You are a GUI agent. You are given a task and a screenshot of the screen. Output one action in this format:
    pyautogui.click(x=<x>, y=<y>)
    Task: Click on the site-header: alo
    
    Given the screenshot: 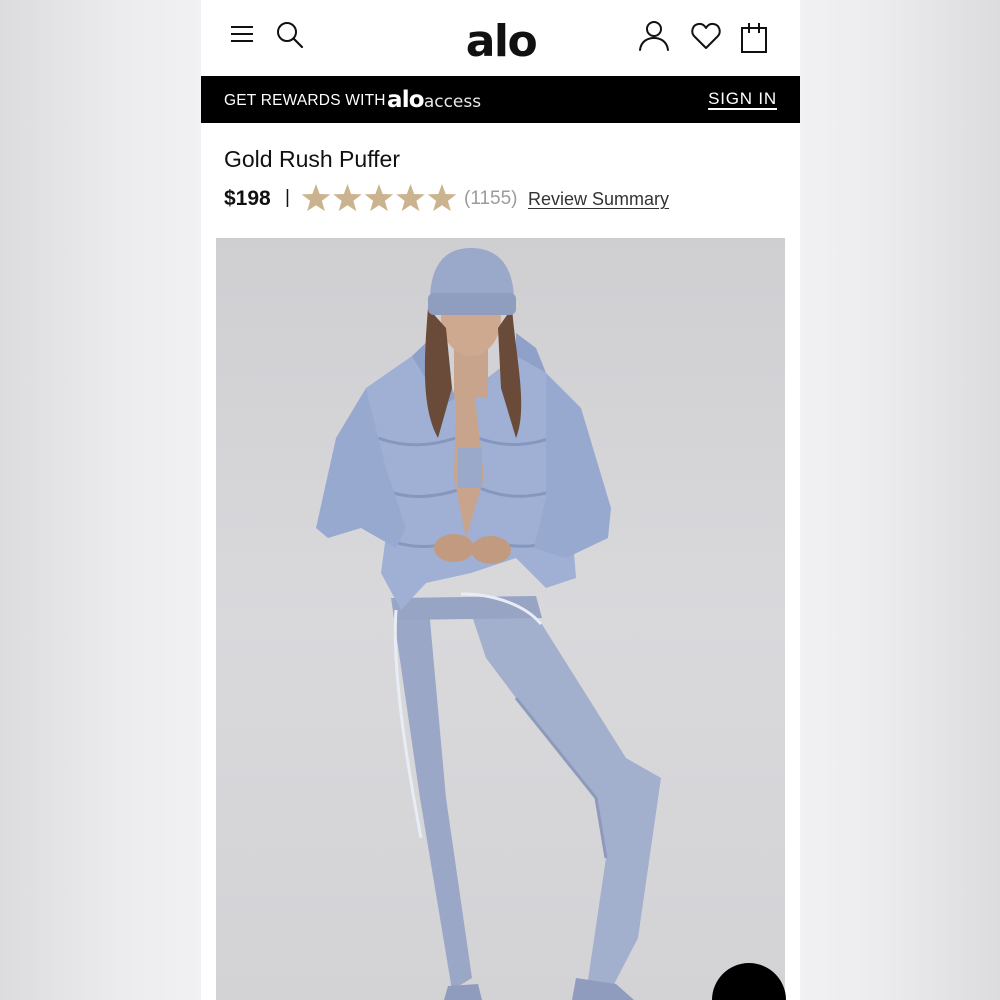 What is the action you would take?
    pyautogui.click(x=500, y=38)
    